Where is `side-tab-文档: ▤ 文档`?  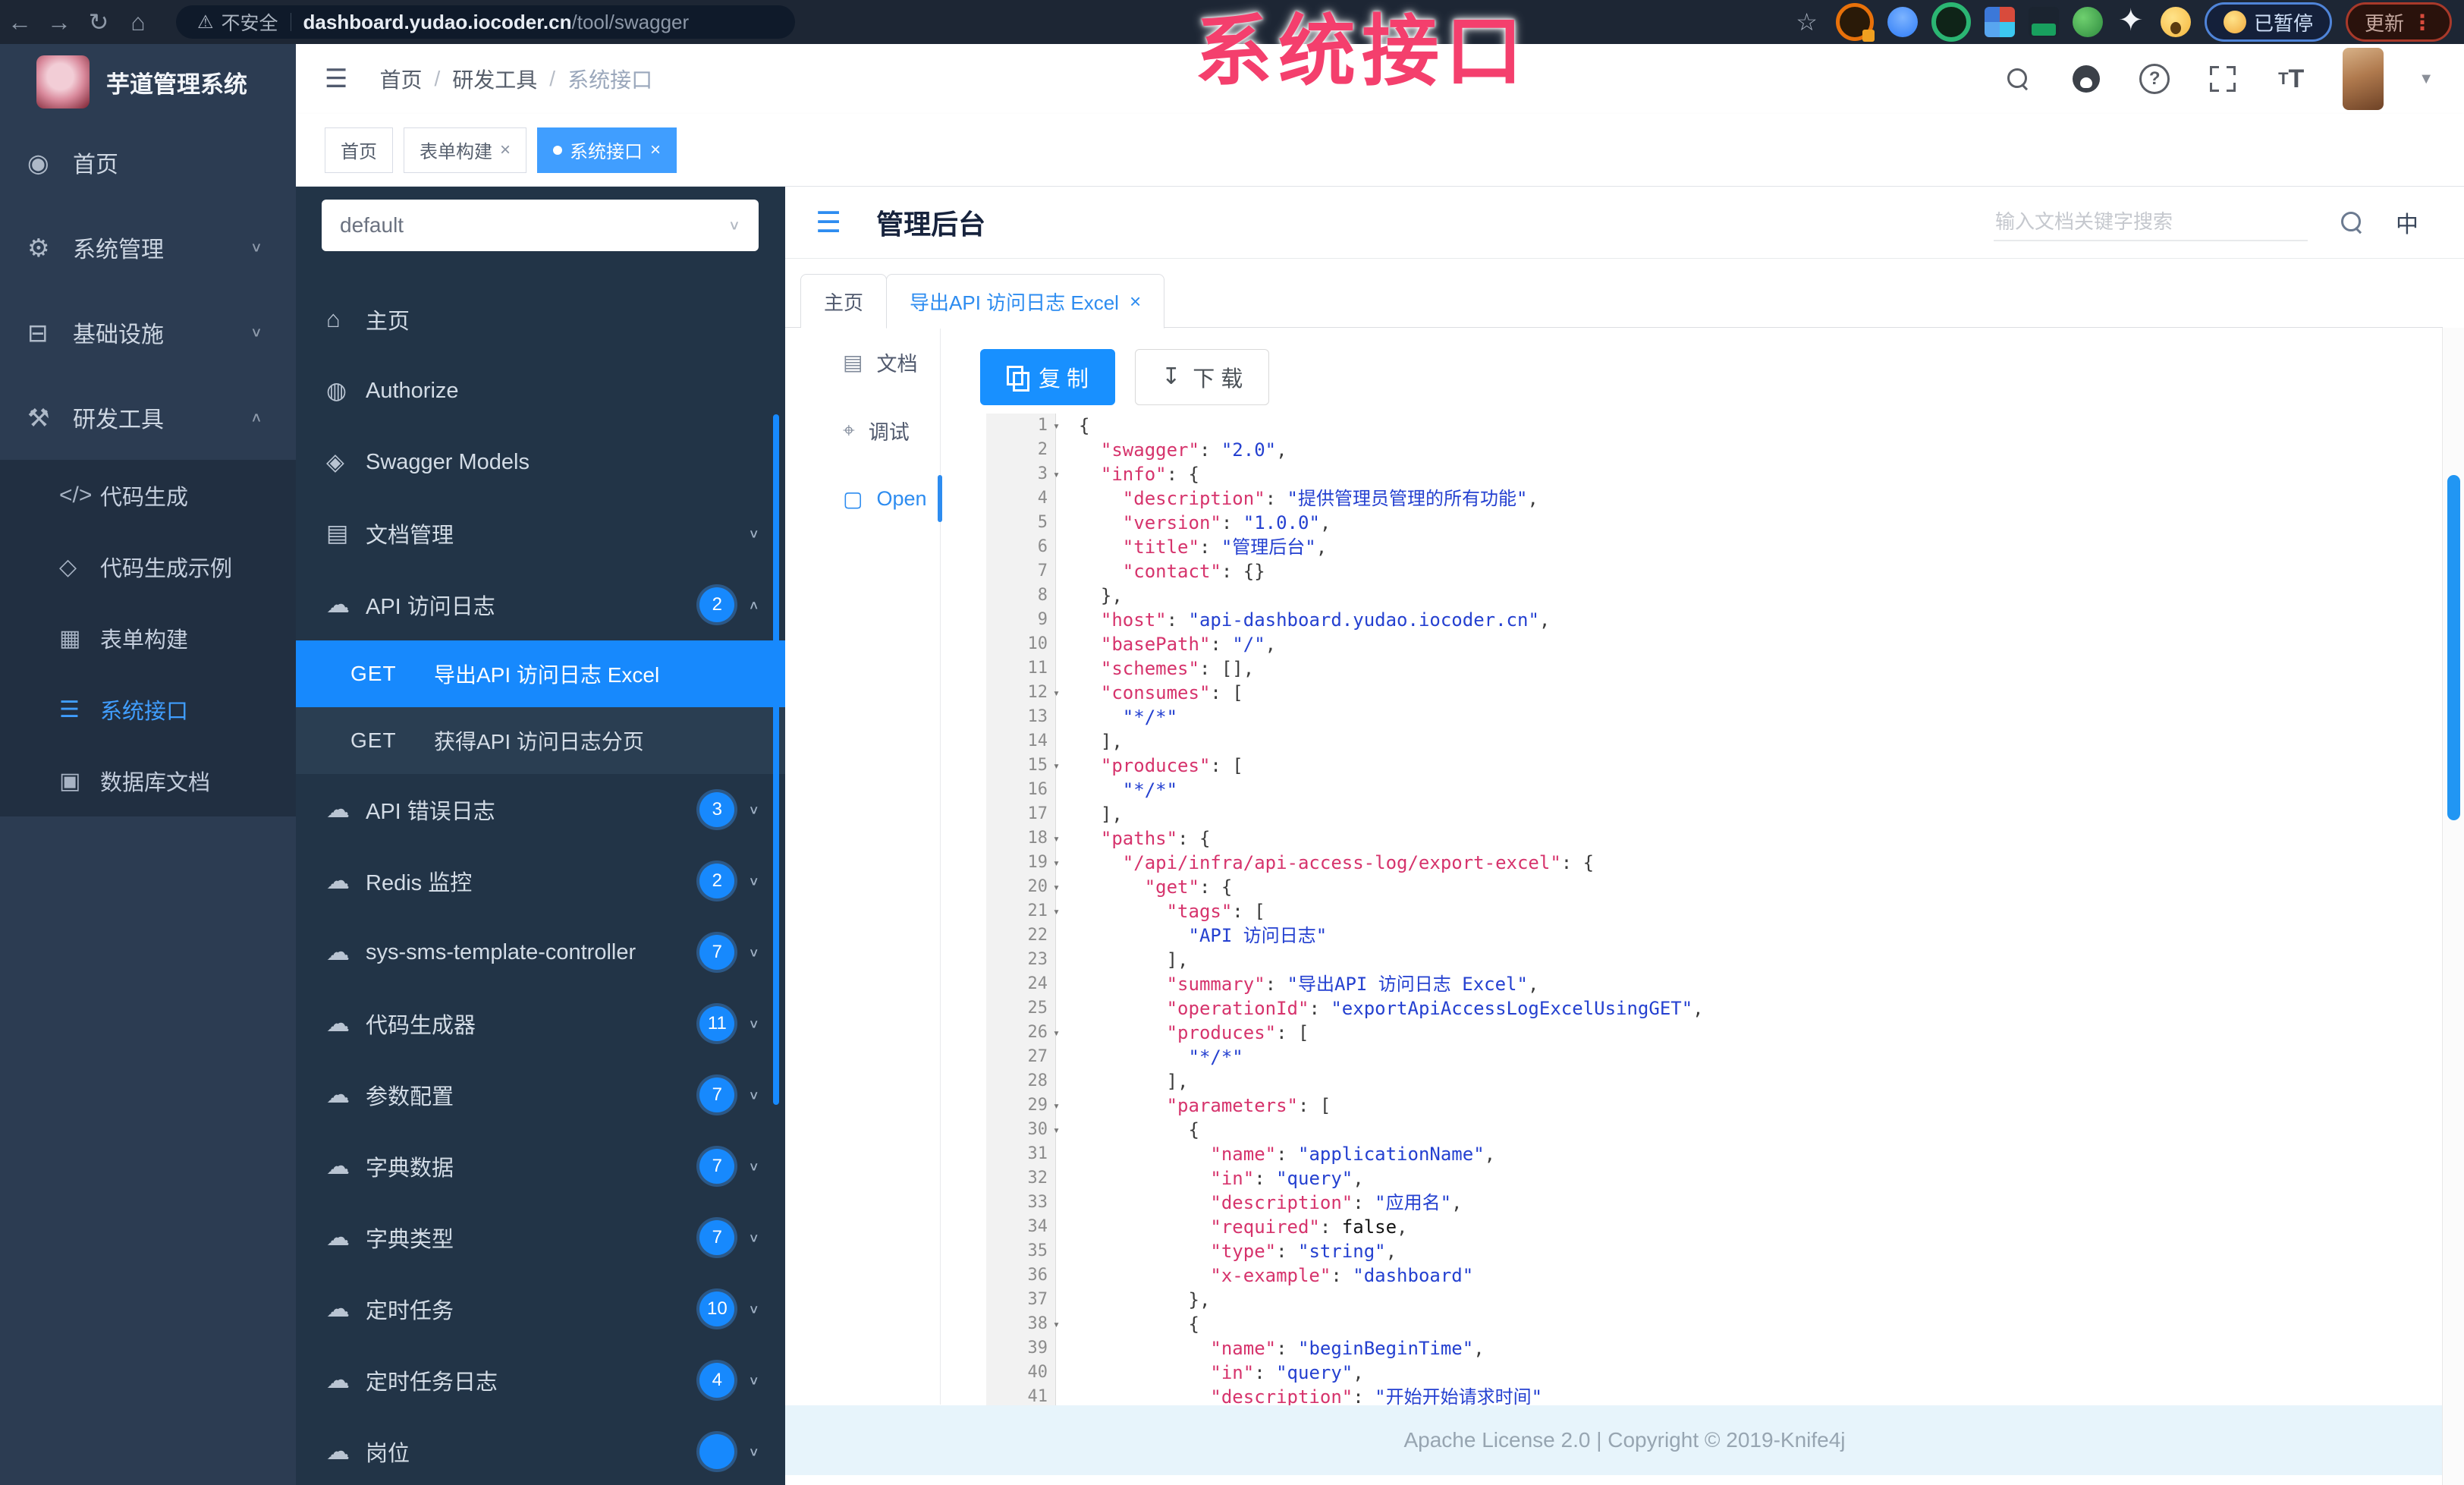 side-tab-文档: ▤ 文档 is located at coordinates (862, 362).